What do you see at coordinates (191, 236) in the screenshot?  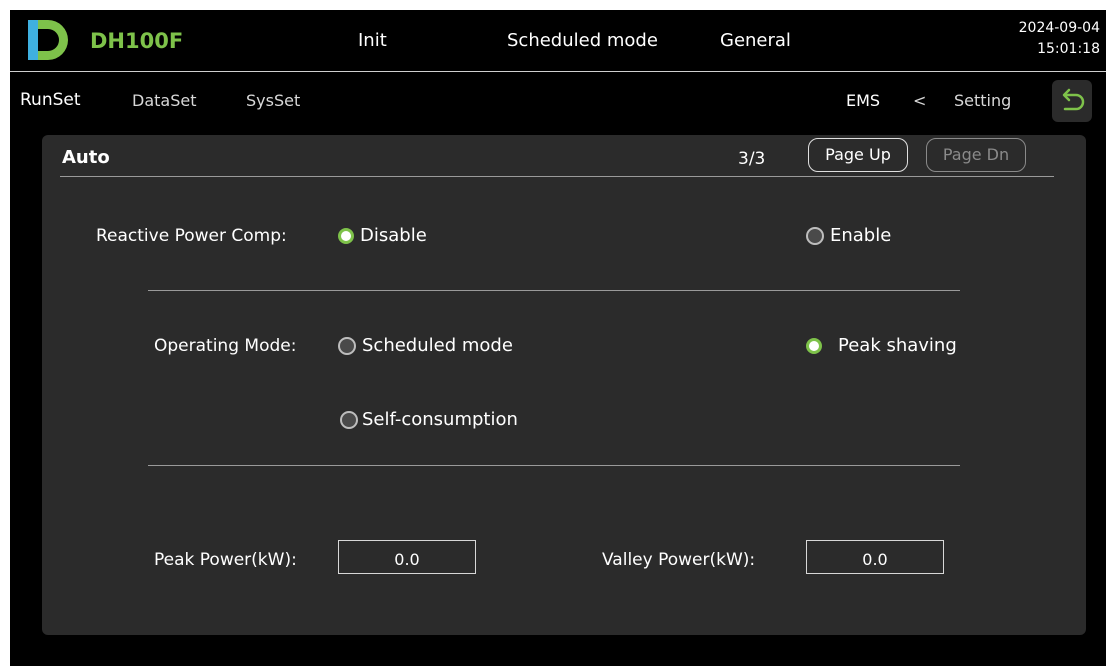 I see `reactive-power-label: Reactive Power Comp:` at bounding box center [191, 236].